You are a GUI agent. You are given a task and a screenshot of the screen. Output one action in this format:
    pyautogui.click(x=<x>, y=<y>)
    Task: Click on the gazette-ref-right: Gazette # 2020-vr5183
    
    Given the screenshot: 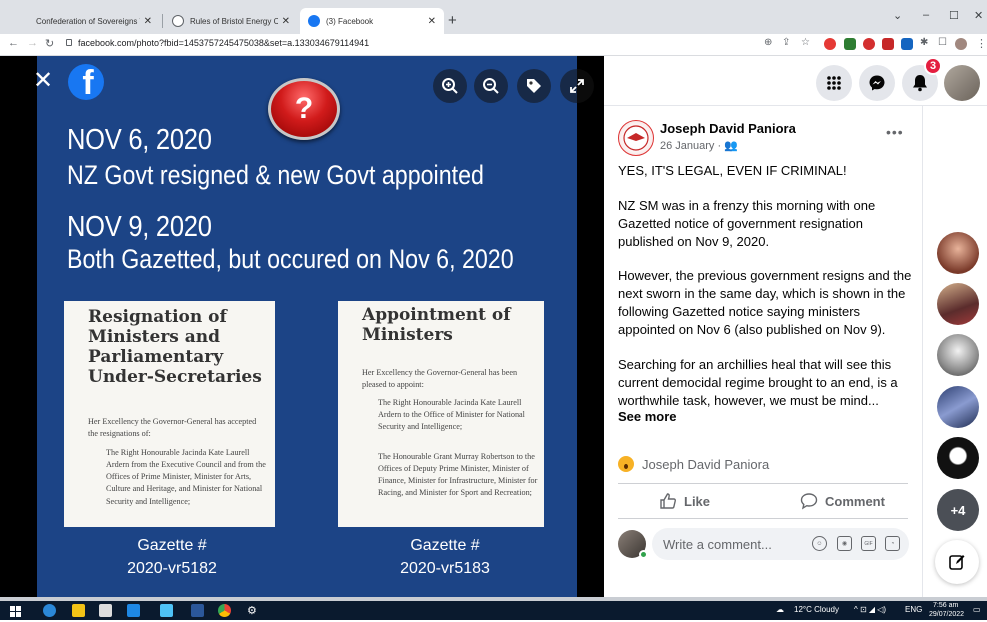 What is the action you would take?
    pyautogui.click(x=445, y=557)
    